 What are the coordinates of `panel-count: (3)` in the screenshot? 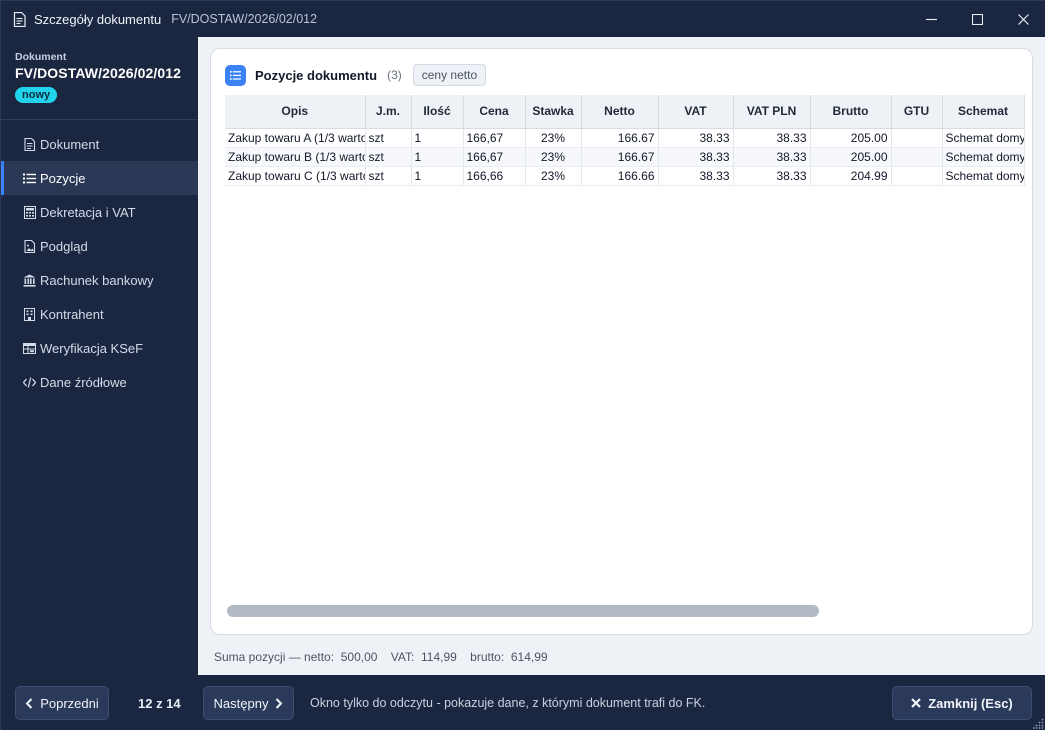 It's located at (394, 75).